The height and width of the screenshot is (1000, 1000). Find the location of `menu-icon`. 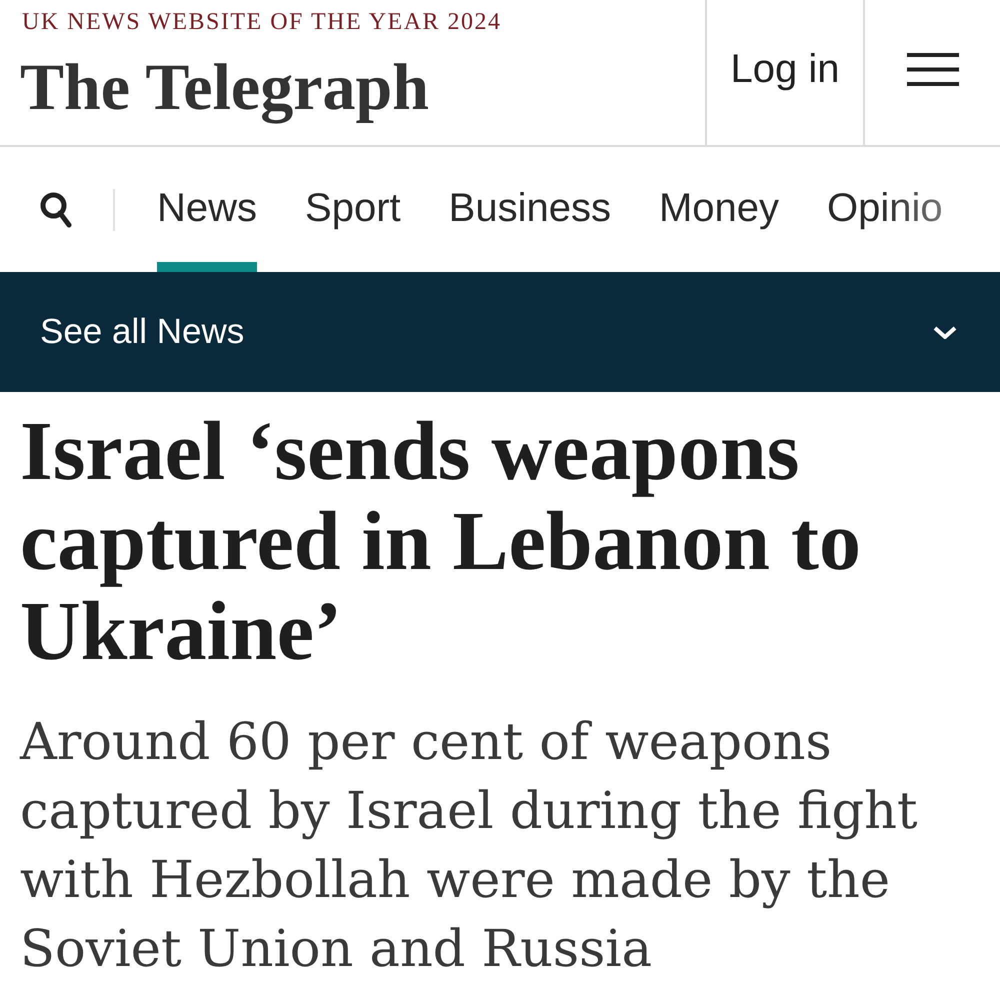

menu-icon is located at coordinates (932, 69).